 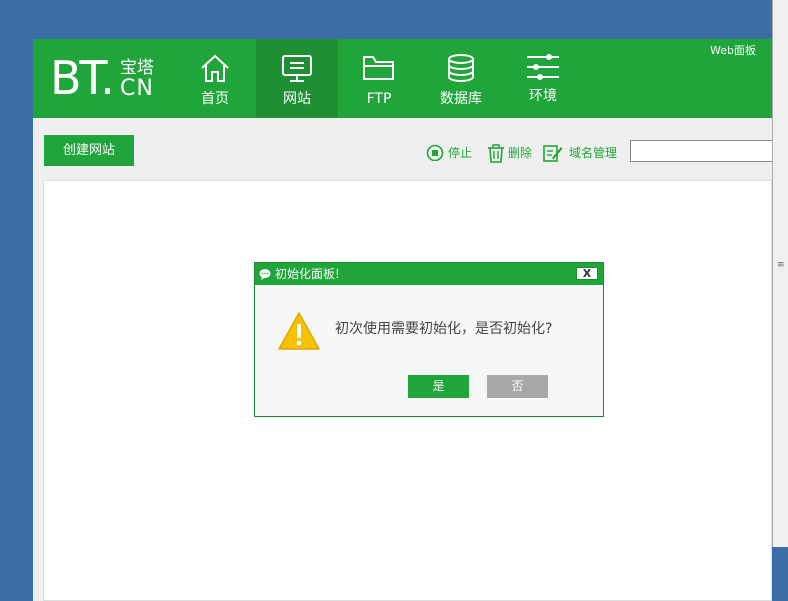 I want to click on domain-manage-button: 域名管理, so click(x=583, y=153).